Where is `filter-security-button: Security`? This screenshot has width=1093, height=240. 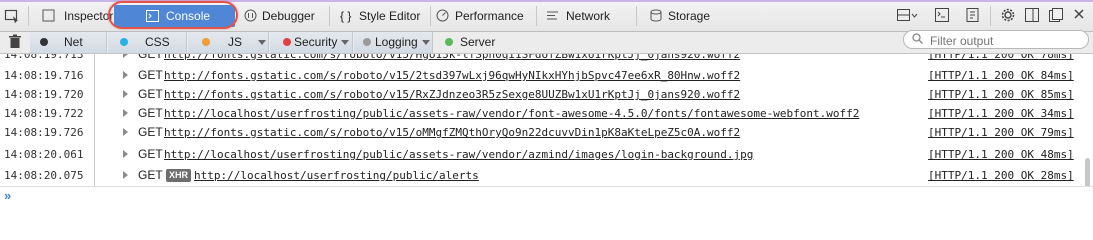
filter-security-button: Security is located at coordinates (311, 42).